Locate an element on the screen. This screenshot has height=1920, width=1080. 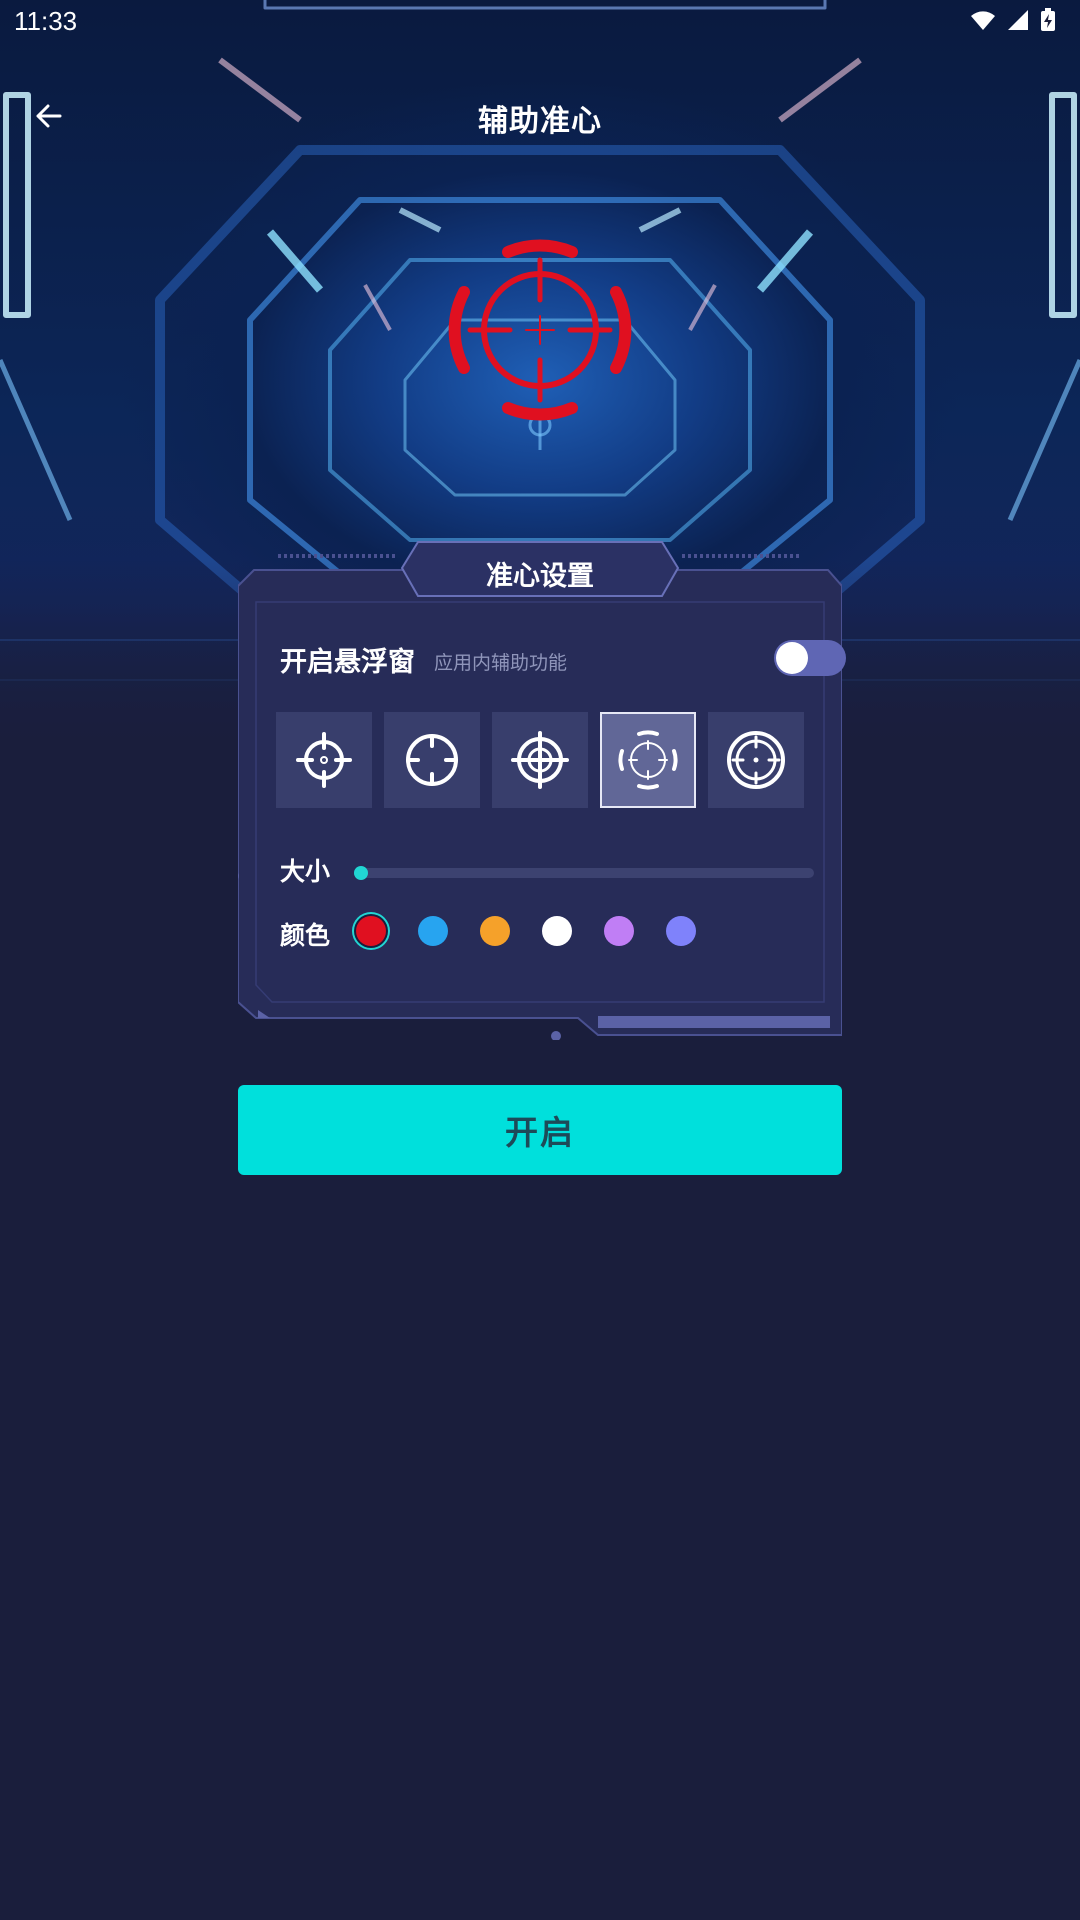
size-slider is located at coordinates (584, 873).